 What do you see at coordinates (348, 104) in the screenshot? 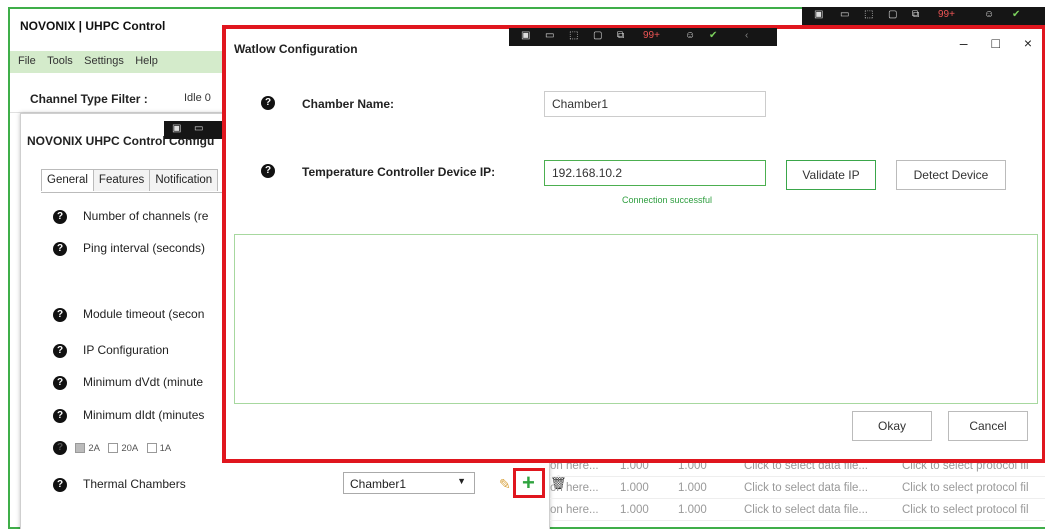
I see `chamber-name-label: Chamber Name:` at bounding box center [348, 104].